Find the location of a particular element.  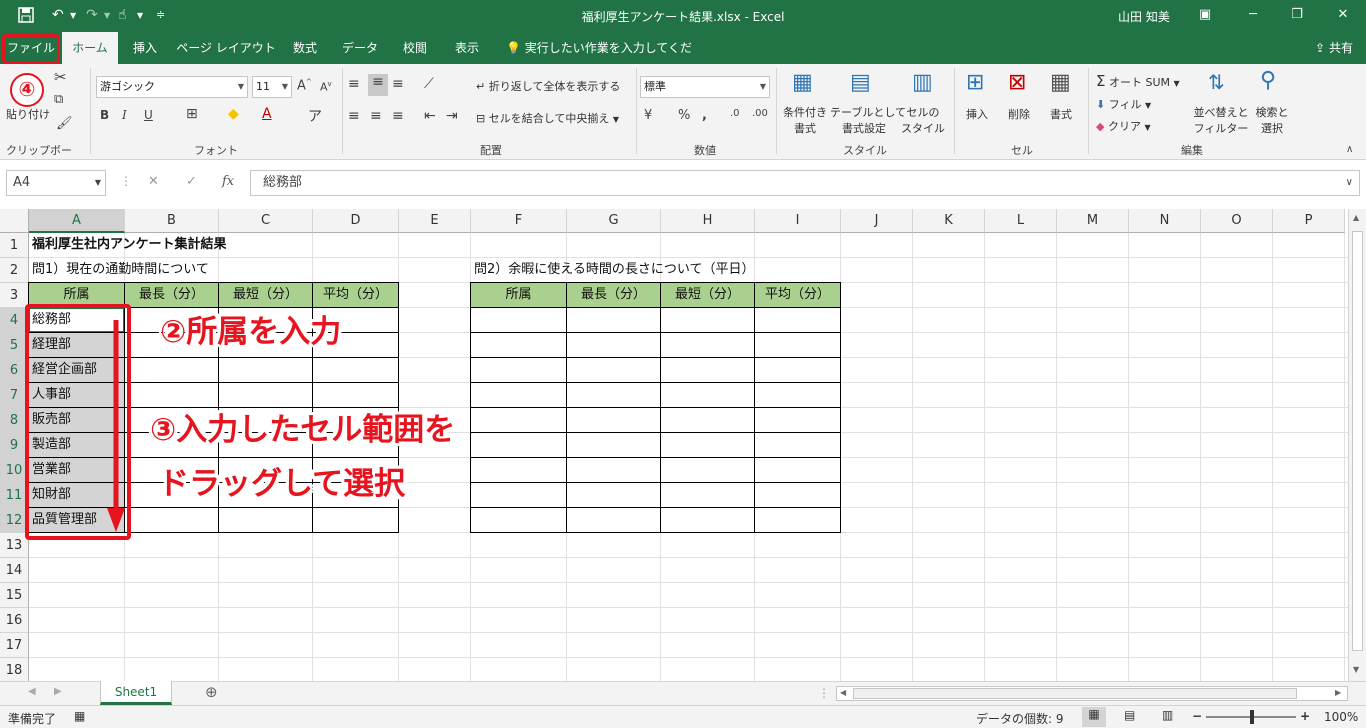

cell-f2-question2: 問2）余暇に使える時間の長さについて（平日） is located at coordinates (613, 270).